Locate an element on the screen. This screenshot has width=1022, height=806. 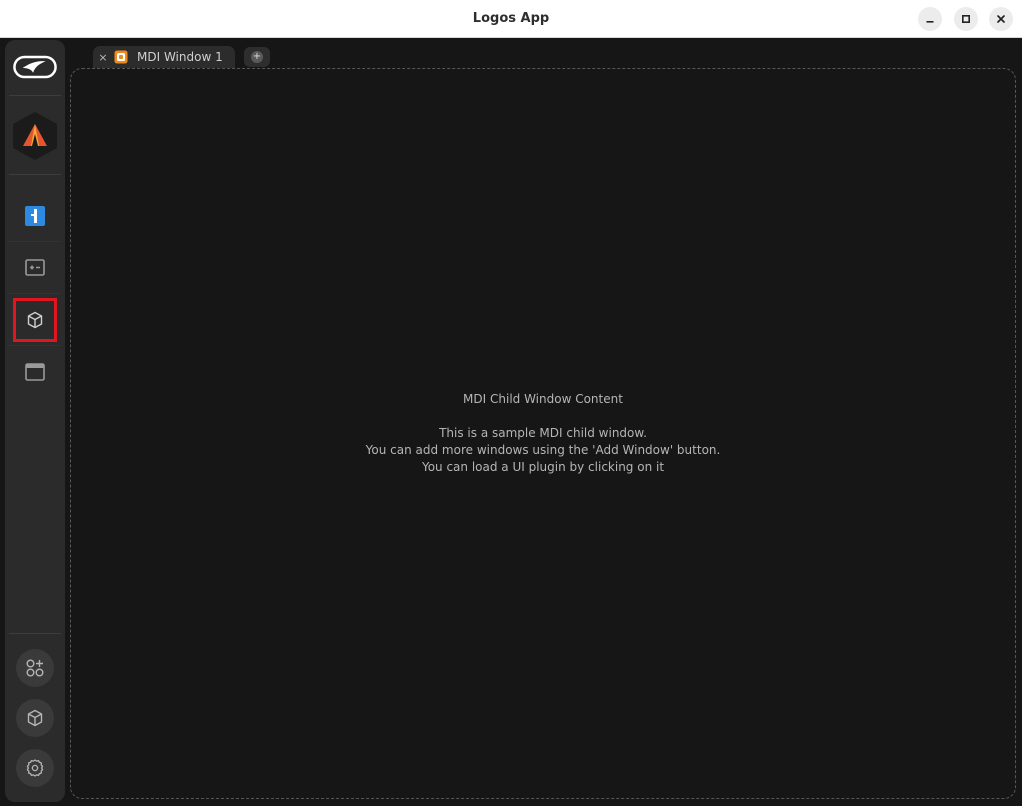
title-bar: Logos App is located at coordinates (511, 19).